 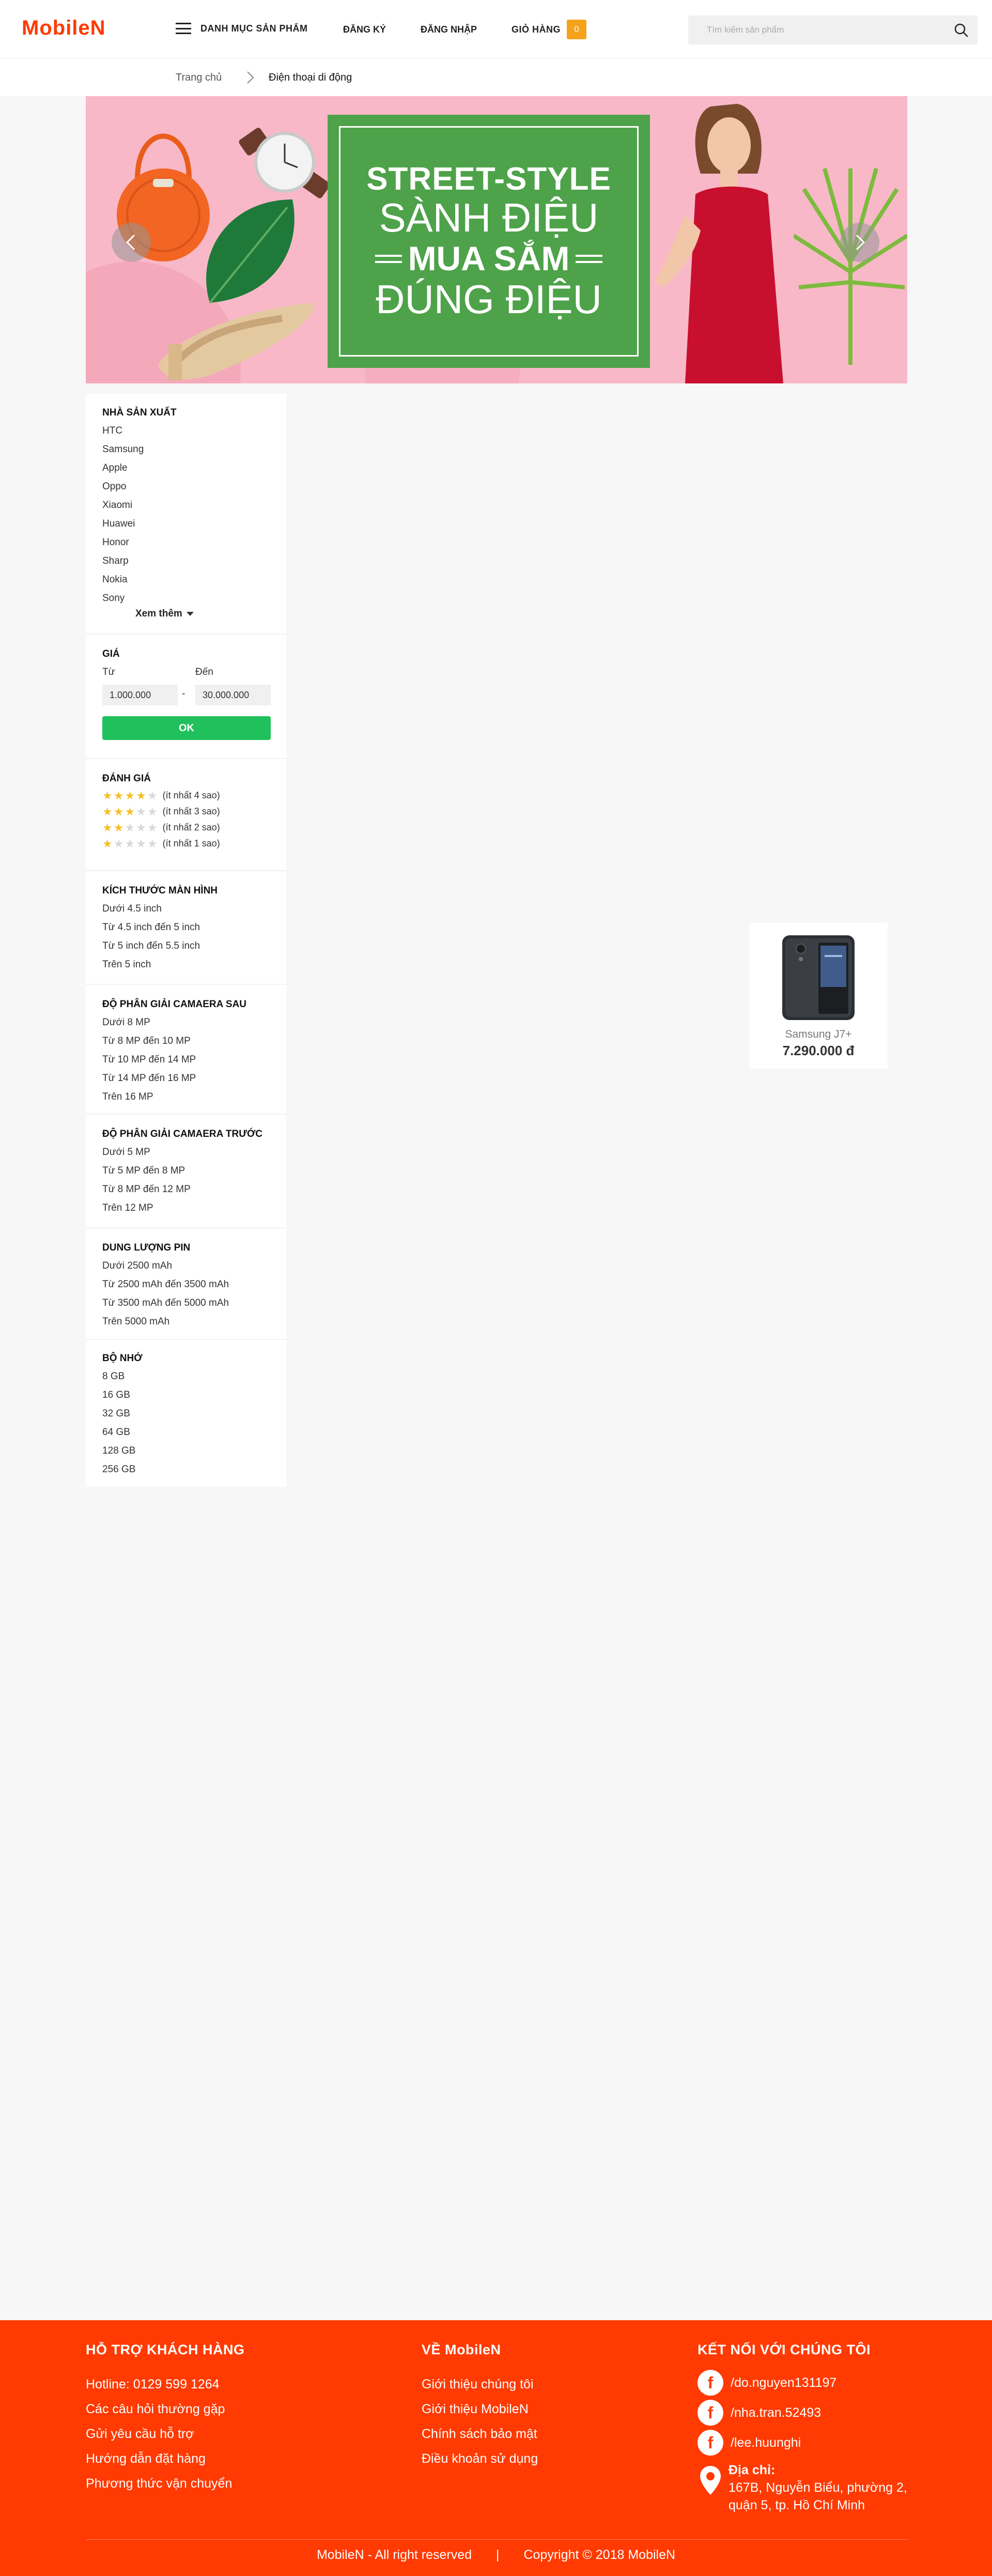 I want to click on filter-option: Oppo, so click(x=187, y=487).